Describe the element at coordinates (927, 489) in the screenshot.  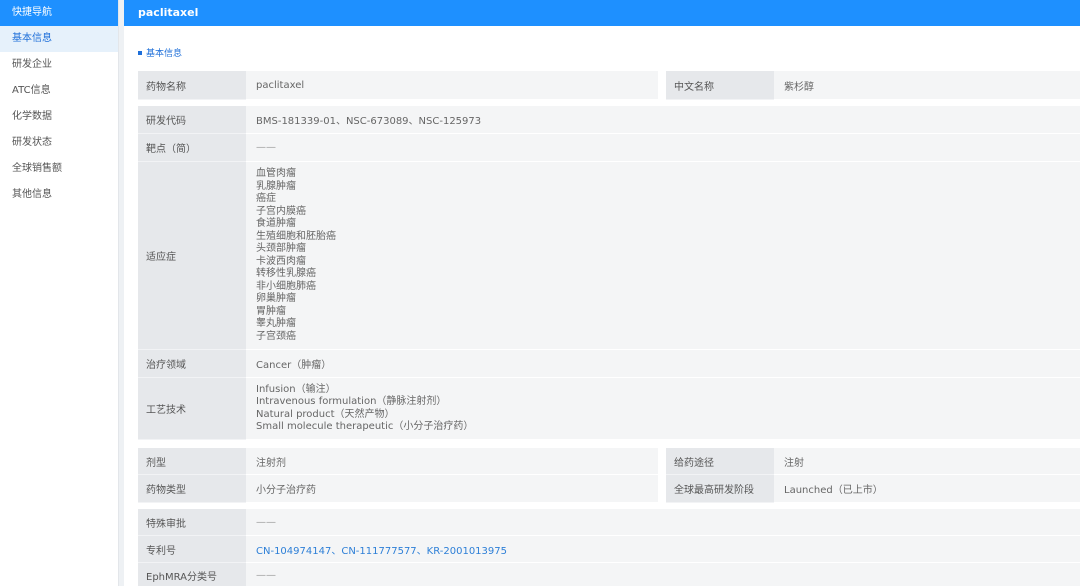
I see `phase-value: Launched（已上市）` at that location.